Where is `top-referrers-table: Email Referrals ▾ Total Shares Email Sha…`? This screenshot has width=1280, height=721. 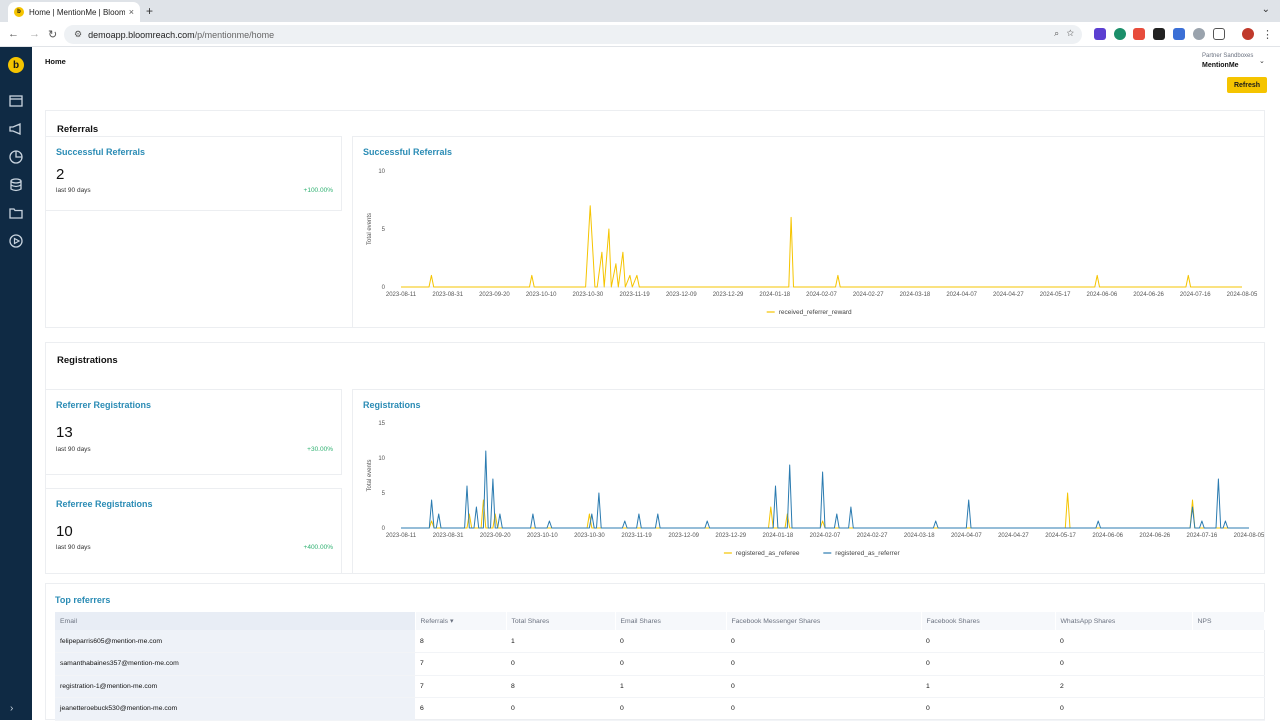
top-referrers-table: Email Referrals ▾ Total Shares Email Sha… is located at coordinates (660, 666).